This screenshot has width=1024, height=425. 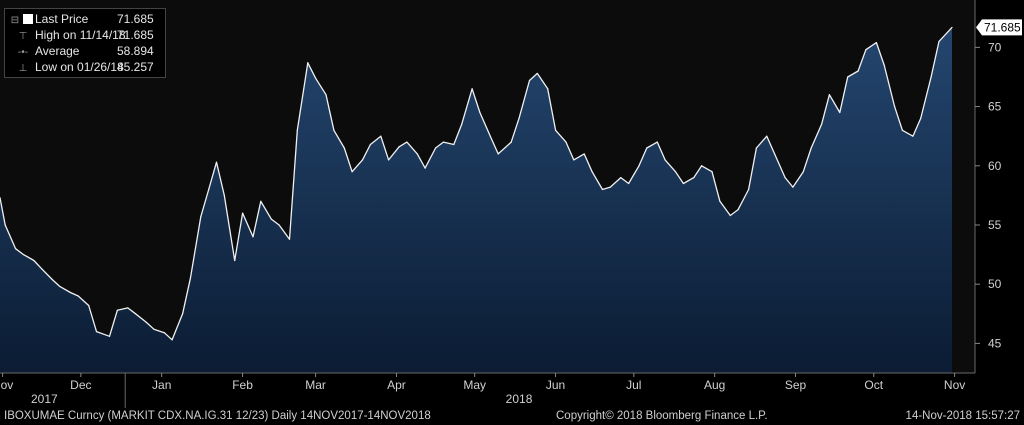 I want to click on last-price-swatch, so click(x=28, y=19).